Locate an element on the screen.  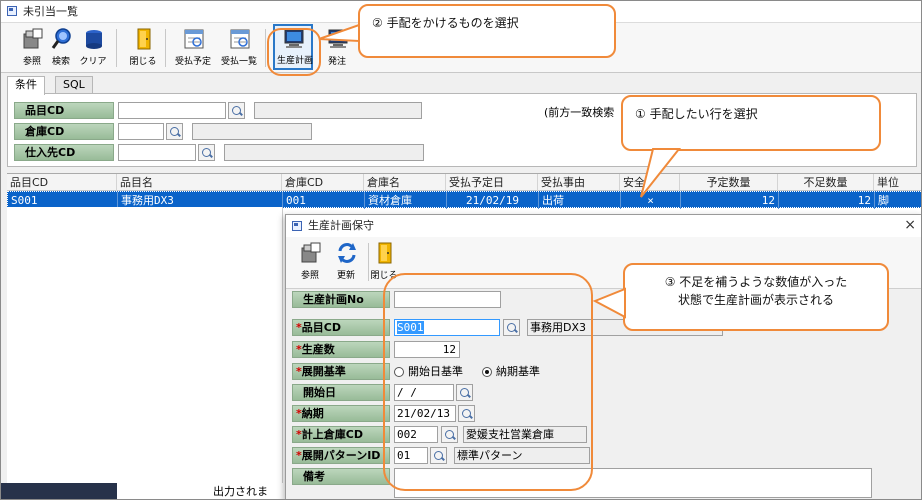
pointer-step1 is located at coordinates (661, 173).